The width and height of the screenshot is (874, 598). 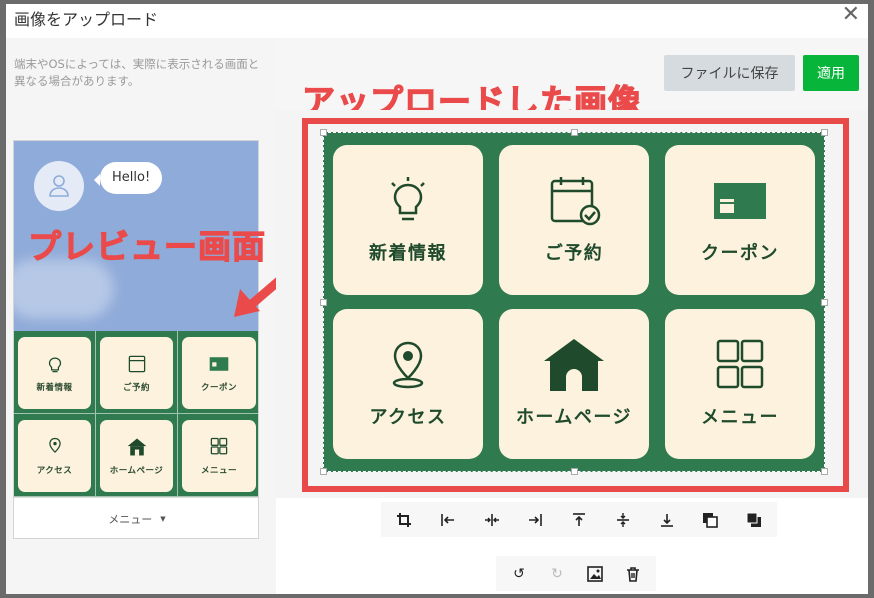 I want to click on resize-handle-s, so click(x=574, y=471).